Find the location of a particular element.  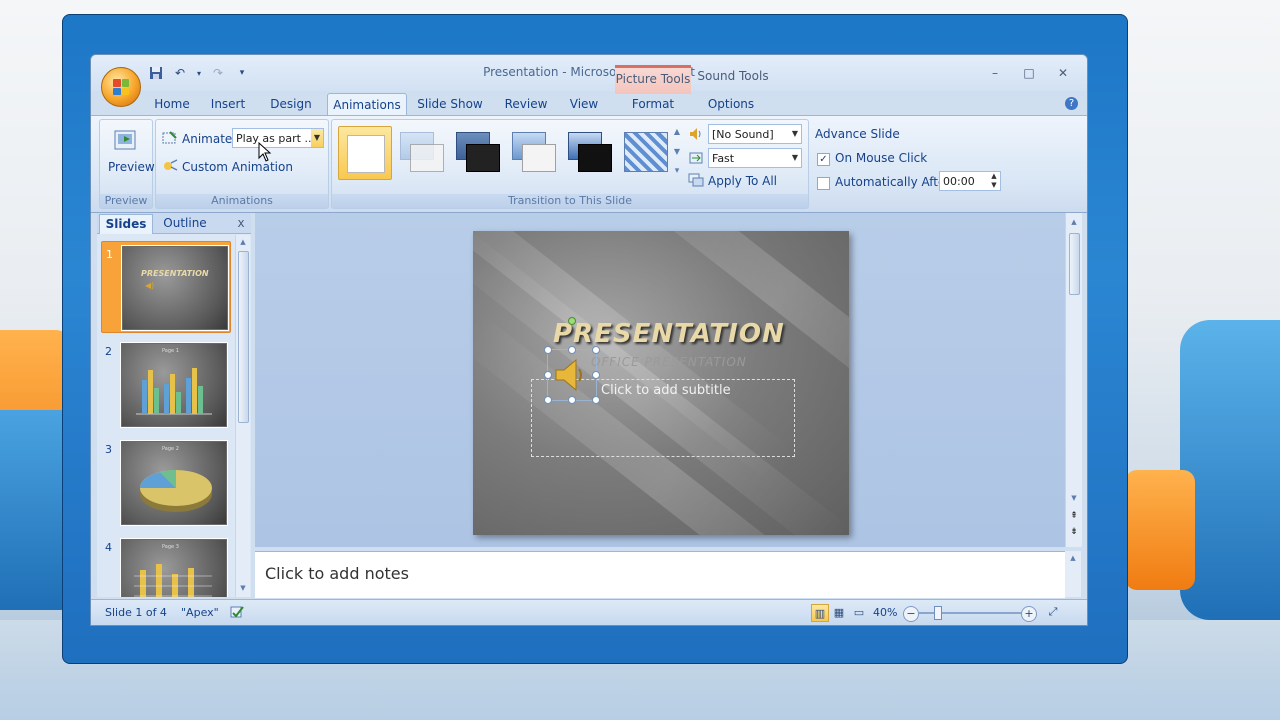

slide-subtitle-art: OFFICE PRESENTATION is located at coordinates (669, 362).